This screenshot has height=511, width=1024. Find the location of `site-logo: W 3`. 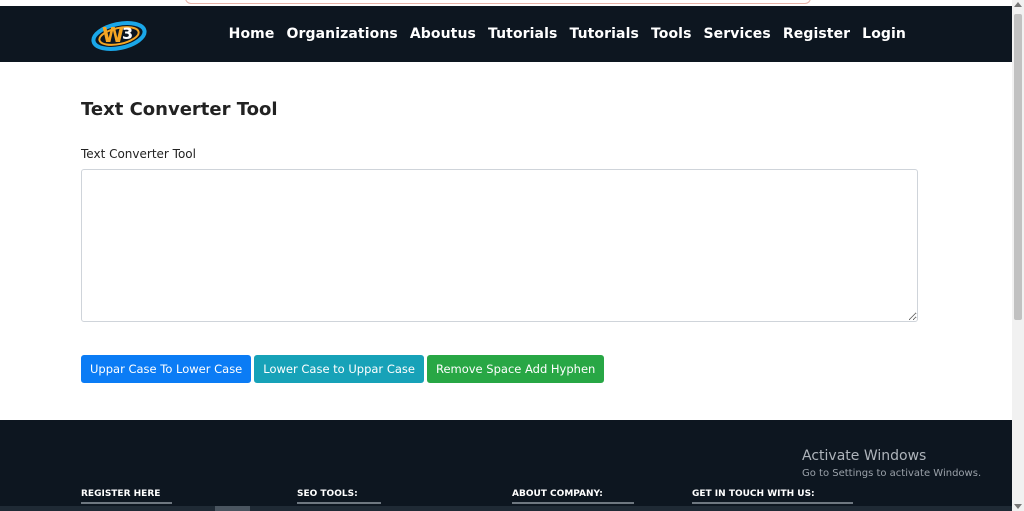

site-logo: W 3 is located at coordinates (120, 34).